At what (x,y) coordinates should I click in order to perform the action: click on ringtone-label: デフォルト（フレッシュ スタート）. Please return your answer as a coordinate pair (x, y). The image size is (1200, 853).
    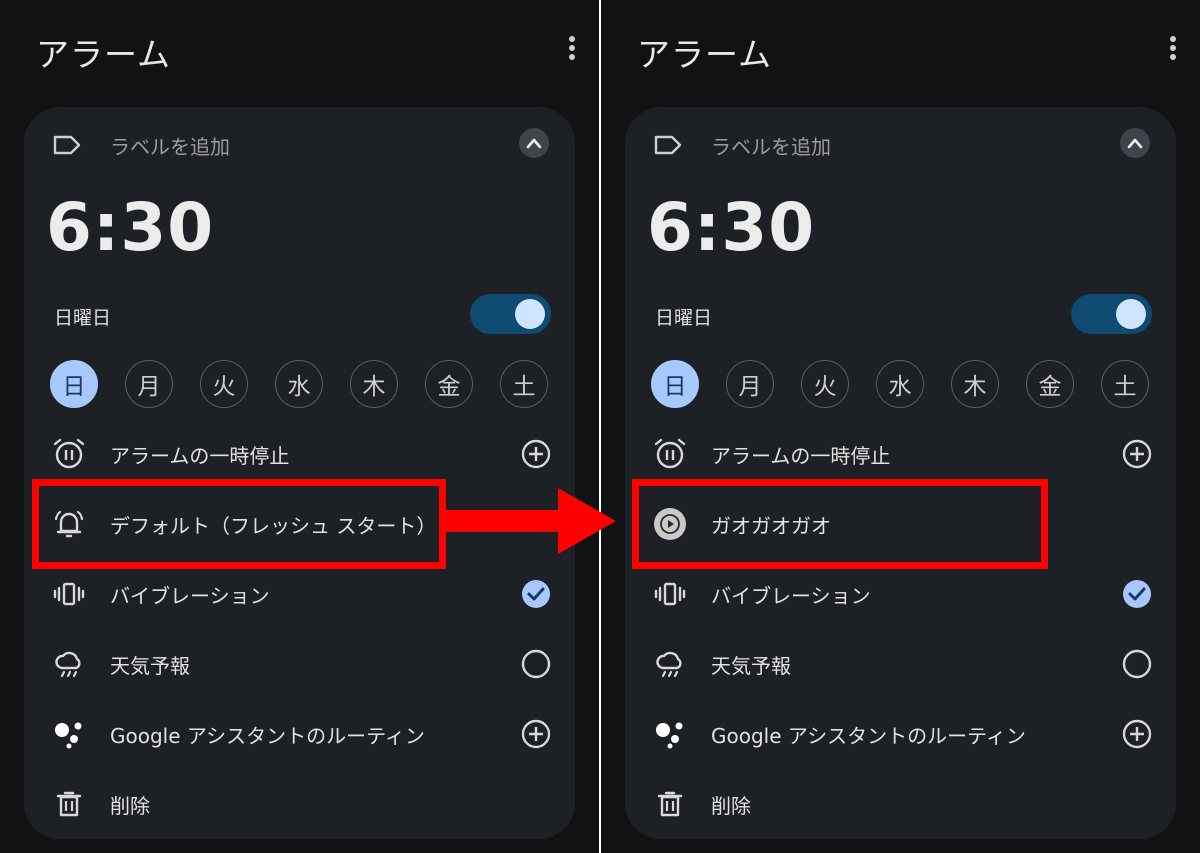
    Looking at the image, I should click on (273, 525).